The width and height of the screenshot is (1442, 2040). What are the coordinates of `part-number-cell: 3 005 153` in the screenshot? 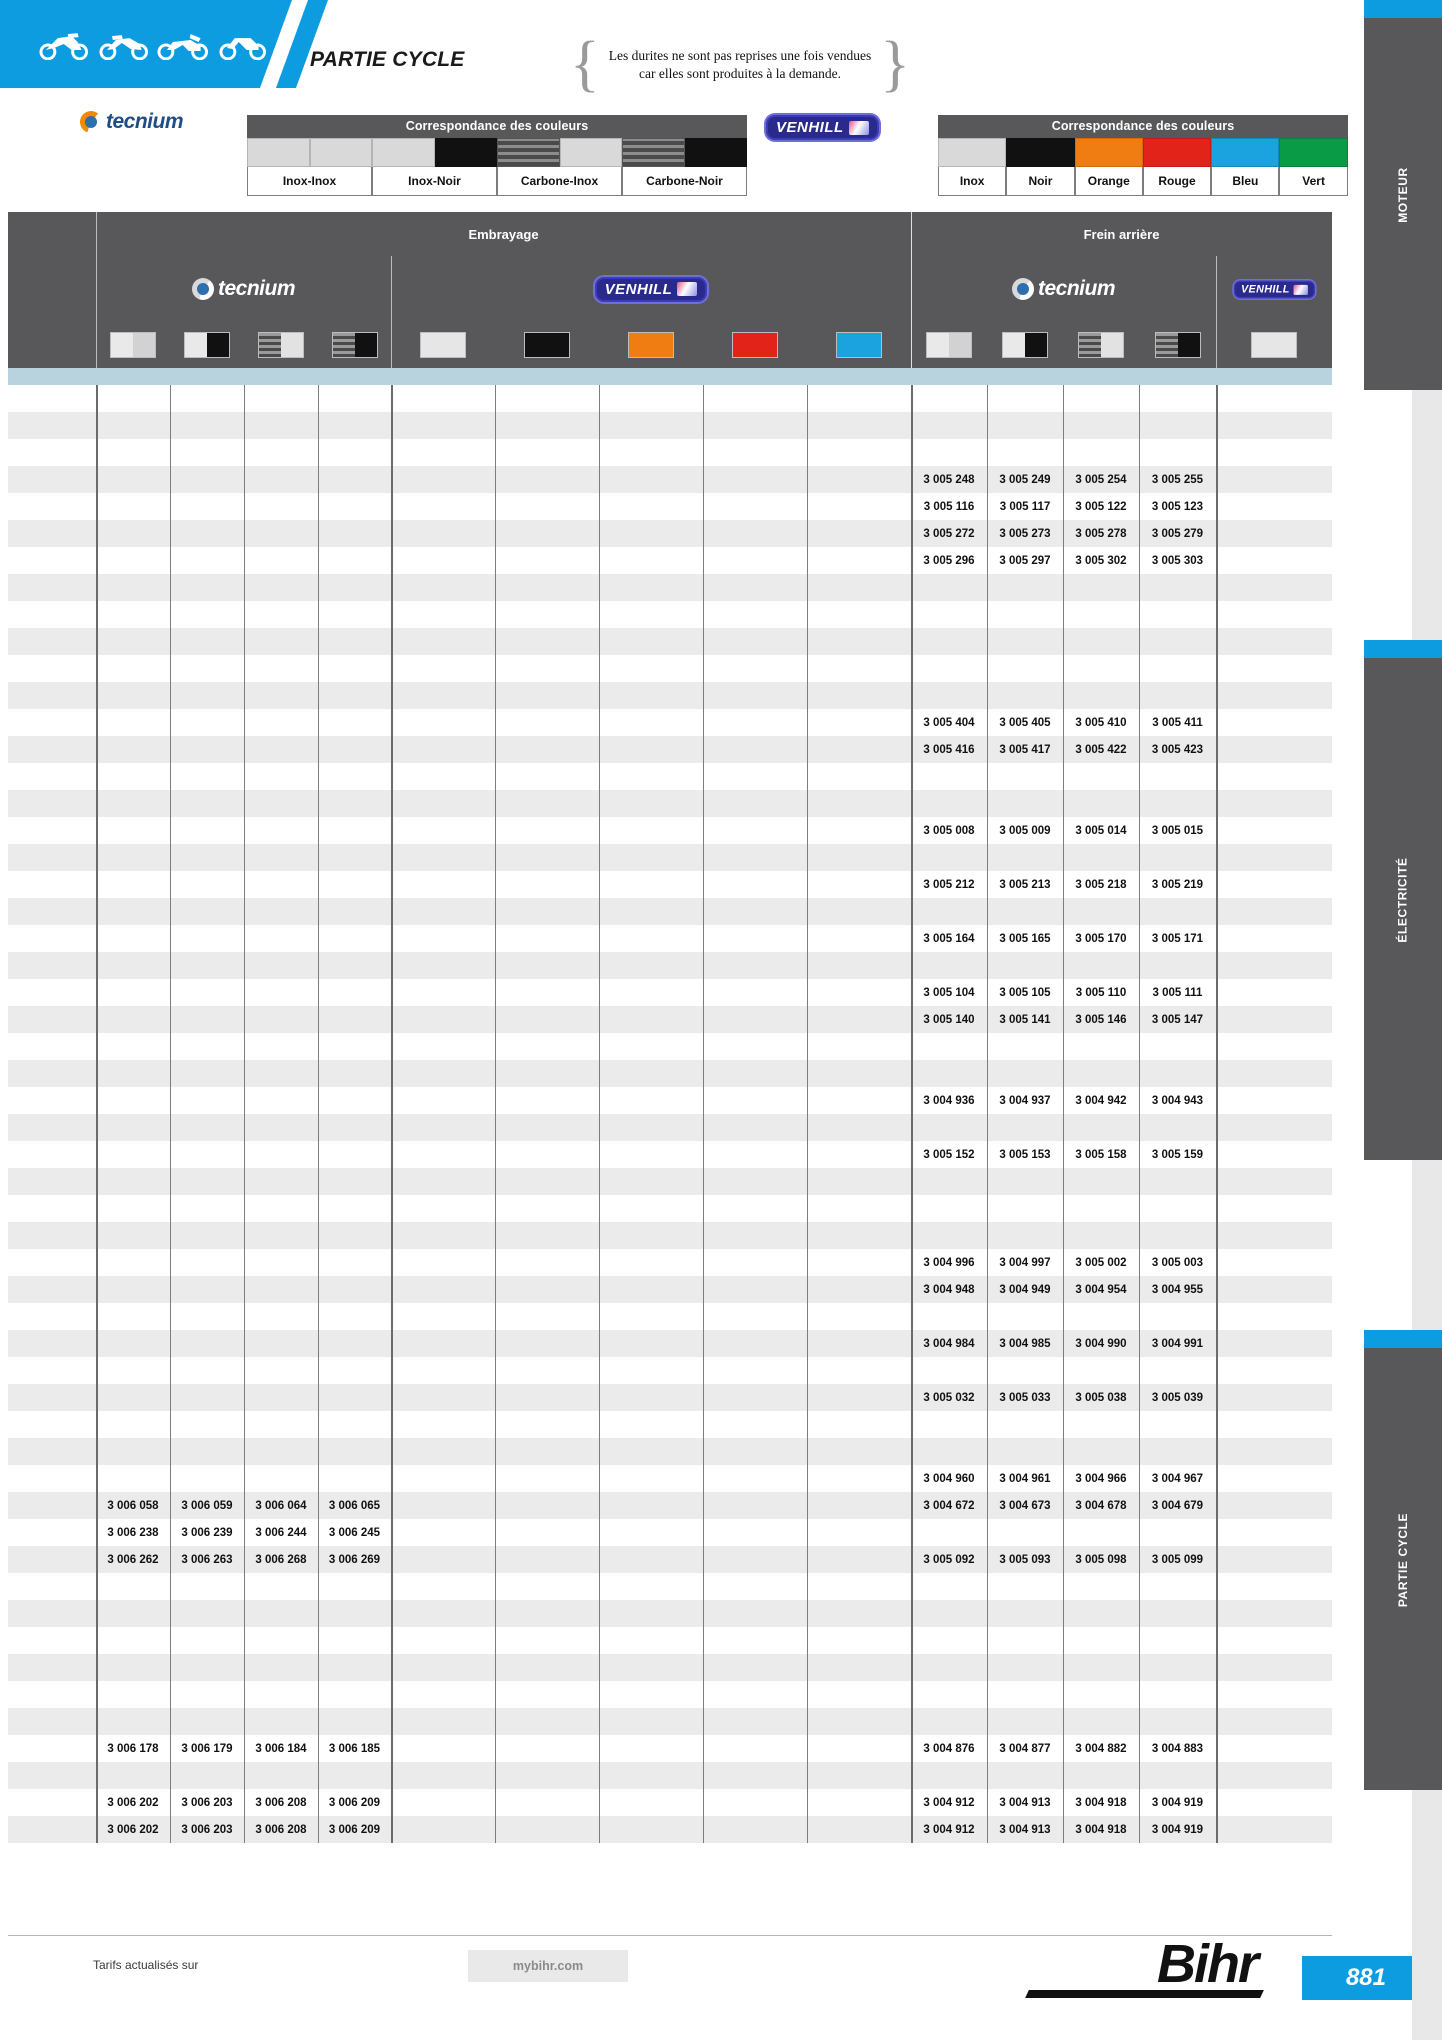 It's located at (1025, 1154).